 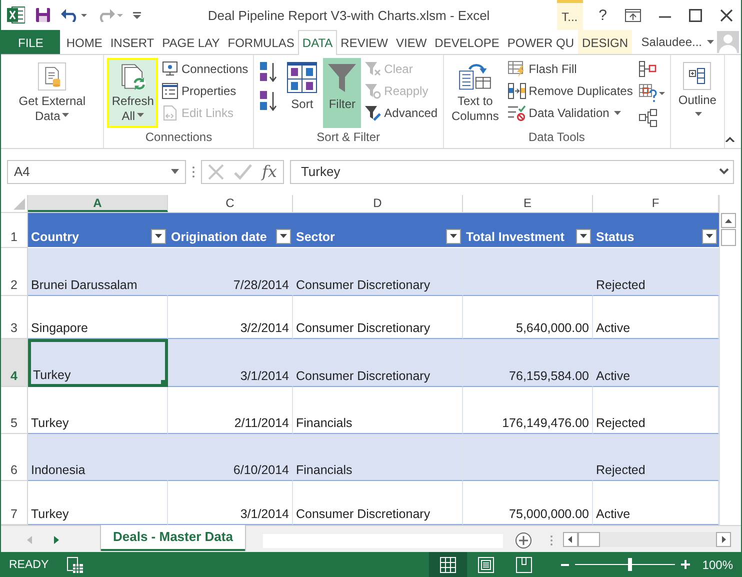 What do you see at coordinates (373, 90) in the screenshot?
I see `funnel-refresh-icon` at bounding box center [373, 90].